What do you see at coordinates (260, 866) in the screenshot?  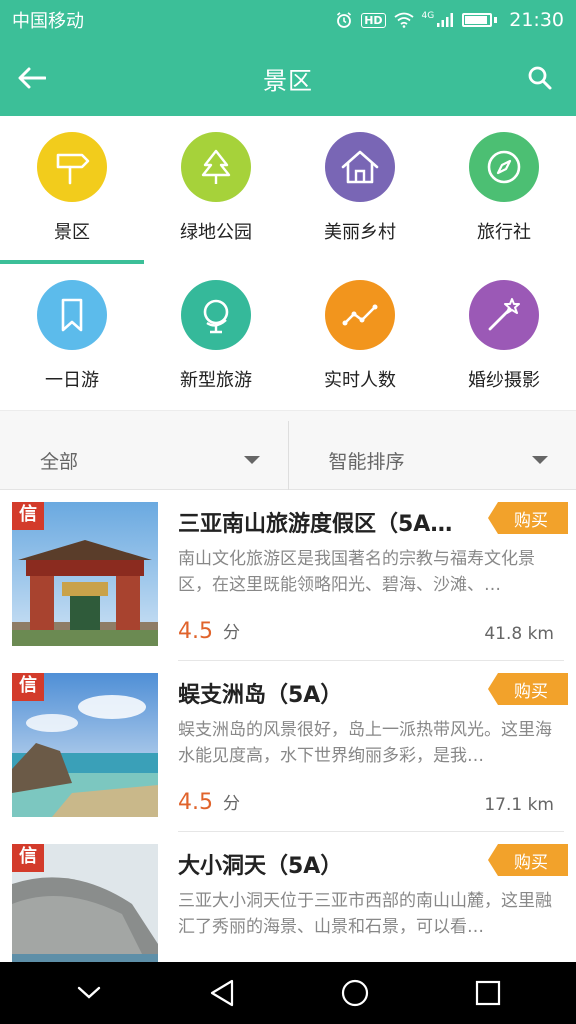 I see `item-title: 大小洞天（5A）` at bounding box center [260, 866].